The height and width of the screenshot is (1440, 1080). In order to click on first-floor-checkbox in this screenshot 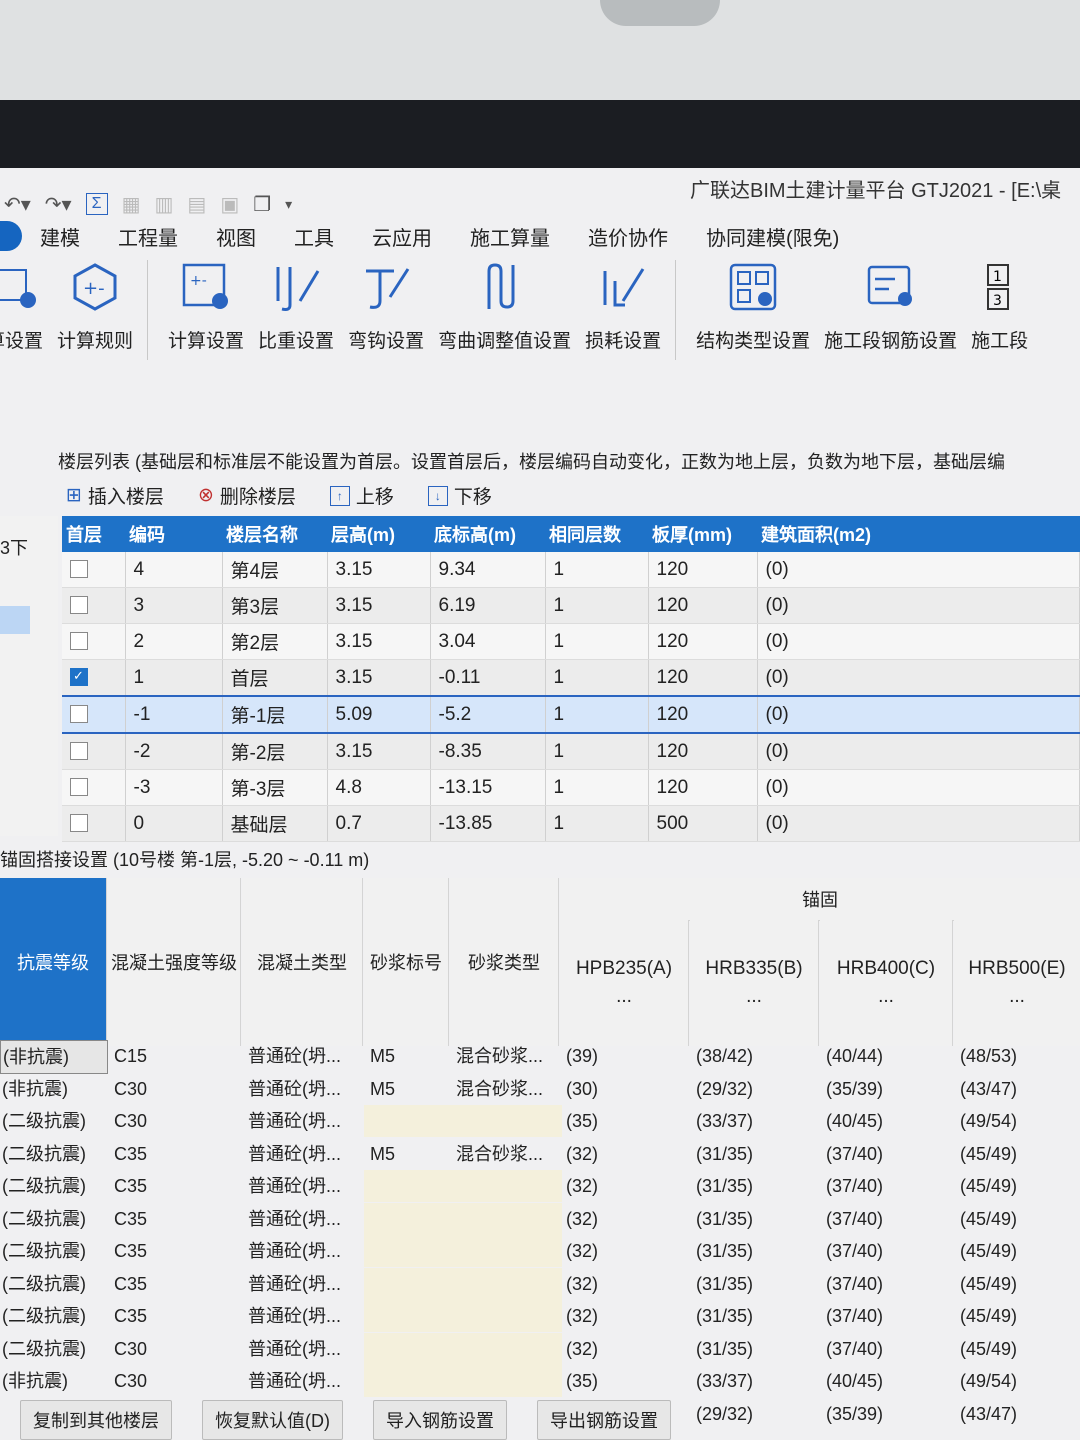, I will do `click(79, 823)`.